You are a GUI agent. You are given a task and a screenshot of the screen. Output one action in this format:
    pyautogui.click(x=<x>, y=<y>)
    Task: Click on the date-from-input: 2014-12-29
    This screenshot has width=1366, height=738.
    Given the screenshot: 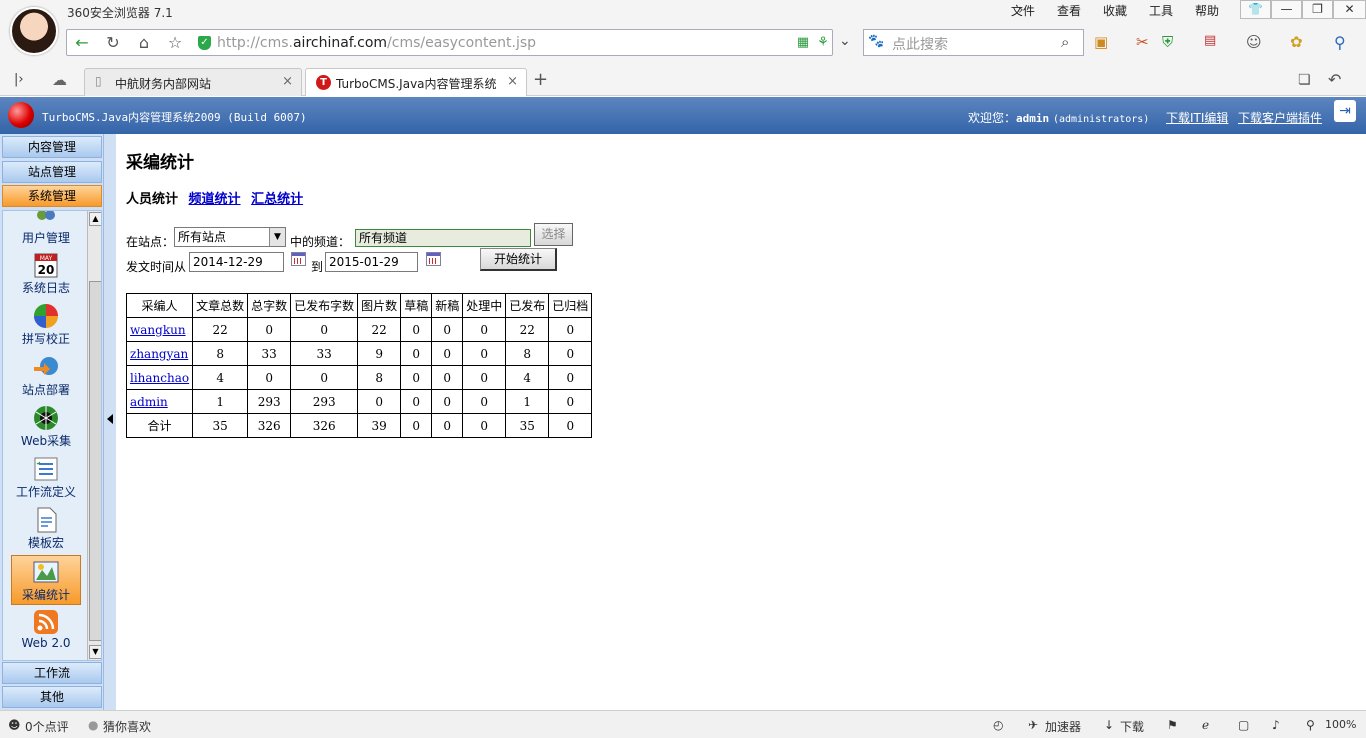 What is the action you would take?
    pyautogui.click(x=236, y=262)
    